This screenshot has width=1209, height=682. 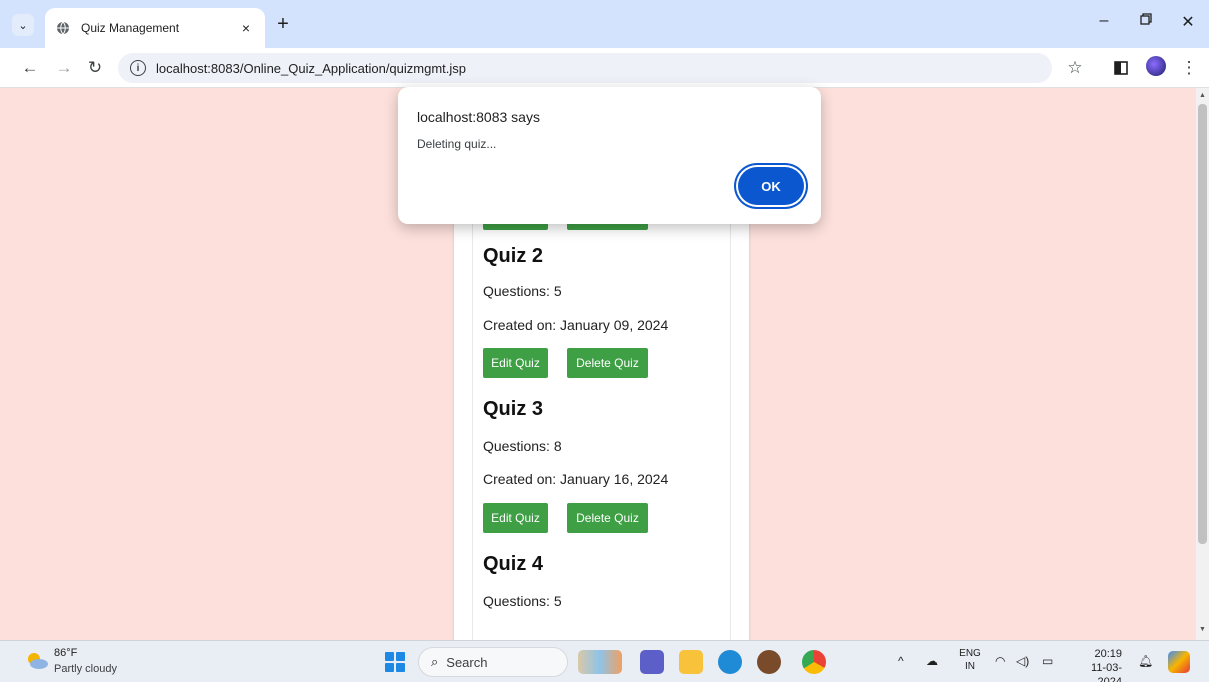 What do you see at coordinates (513, 256) in the screenshot?
I see `quiz-title: Quiz 2` at bounding box center [513, 256].